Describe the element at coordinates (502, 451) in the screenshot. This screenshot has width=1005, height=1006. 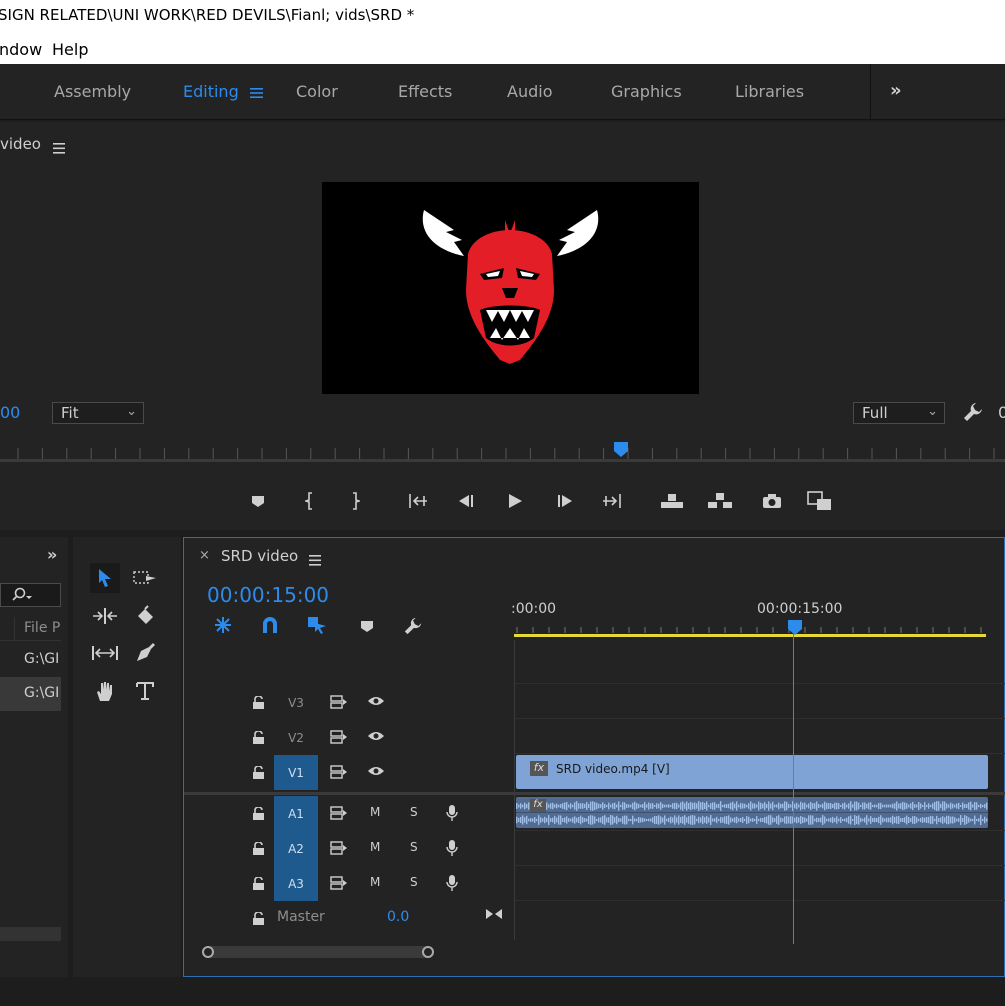
I see `program-time-ruler` at that location.